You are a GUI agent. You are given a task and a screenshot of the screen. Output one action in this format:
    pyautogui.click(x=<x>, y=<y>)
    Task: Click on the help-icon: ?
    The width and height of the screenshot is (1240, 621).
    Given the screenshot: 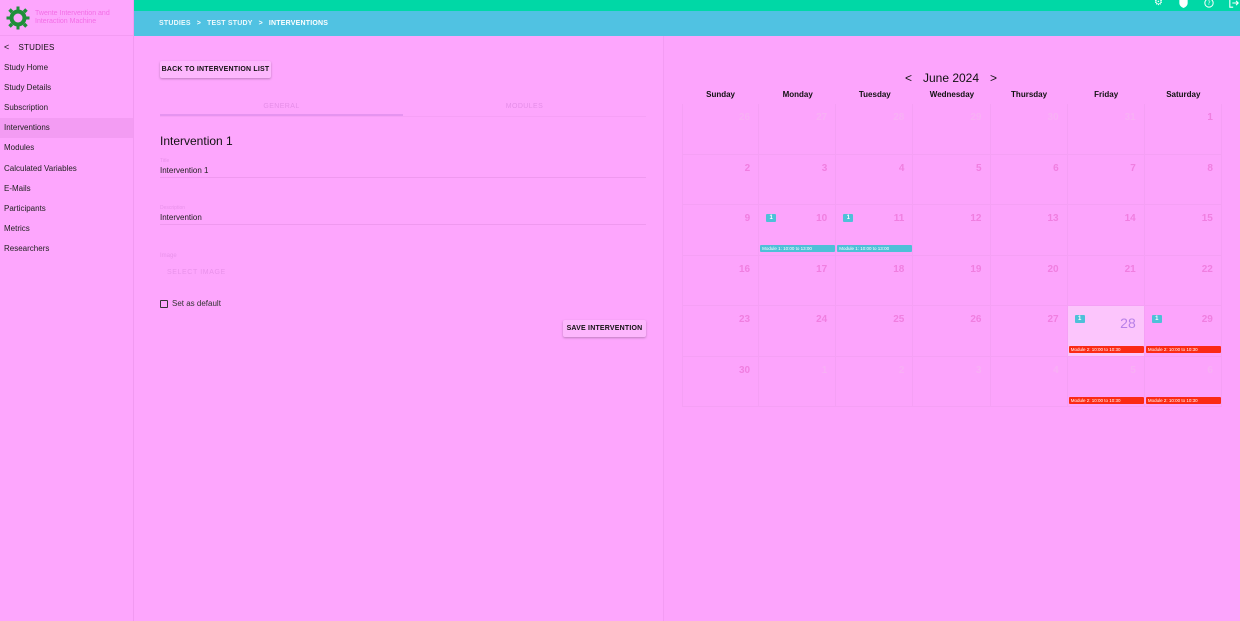 What is the action you would take?
    pyautogui.click(x=1208, y=4)
    